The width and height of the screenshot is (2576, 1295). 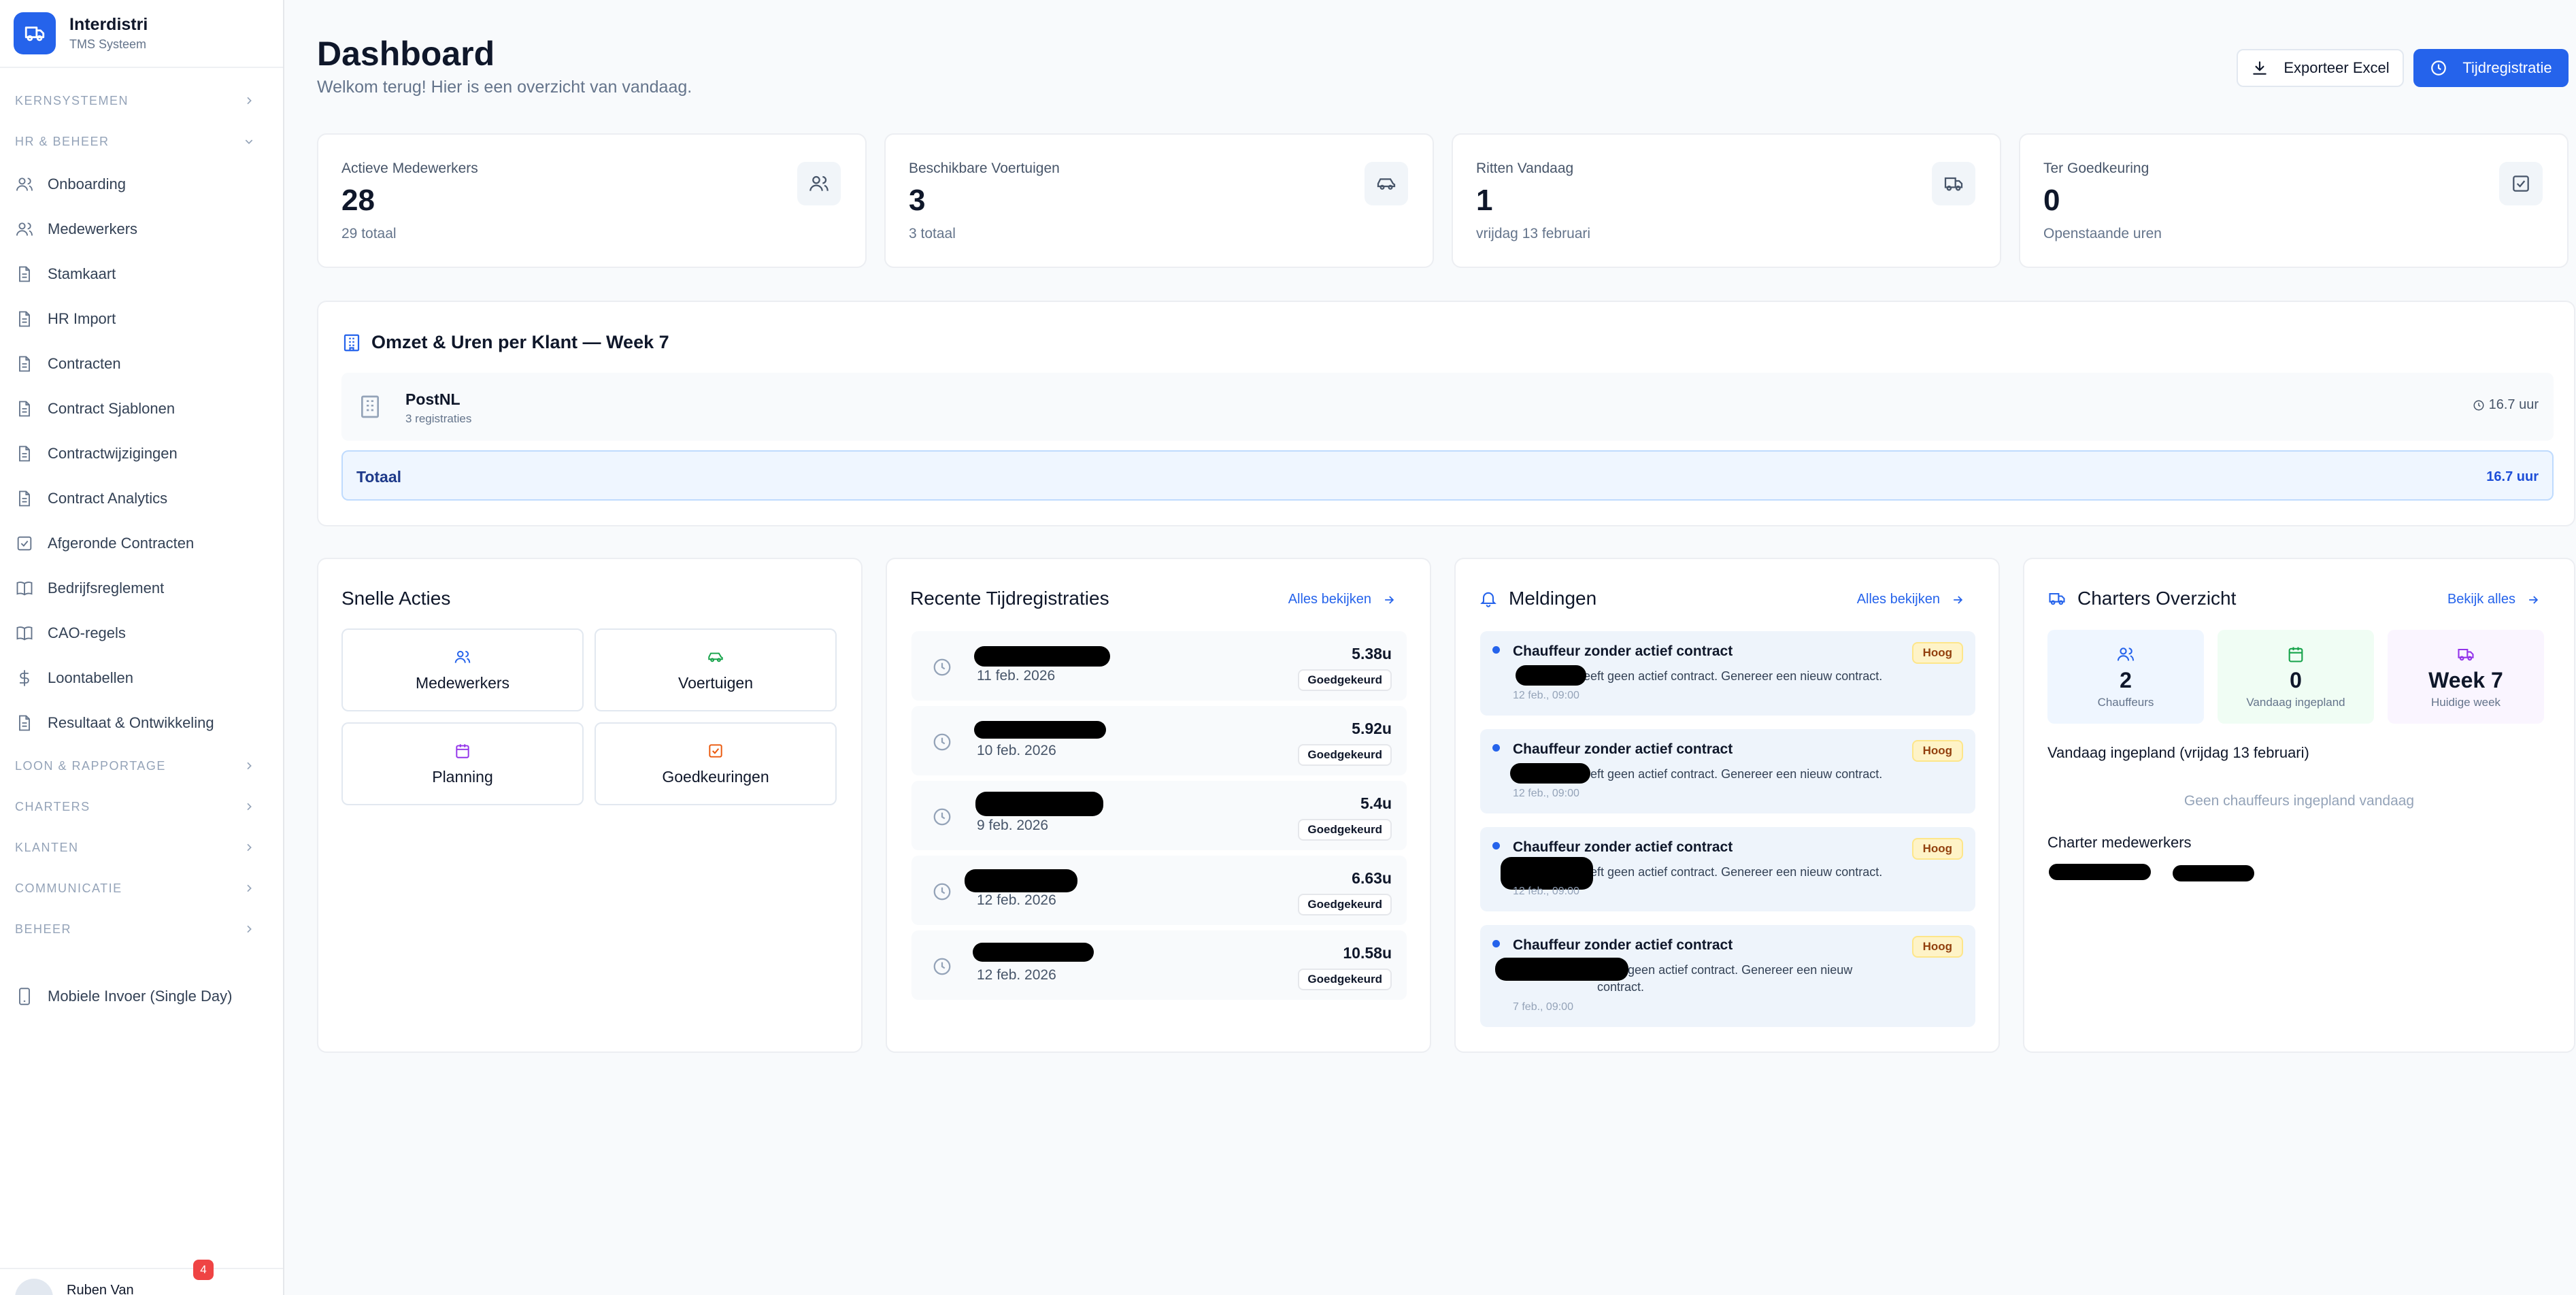 What do you see at coordinates (203, 1270) in the screenshot?
I see `notification-badge: 4` at bounding box center [203, 1270].